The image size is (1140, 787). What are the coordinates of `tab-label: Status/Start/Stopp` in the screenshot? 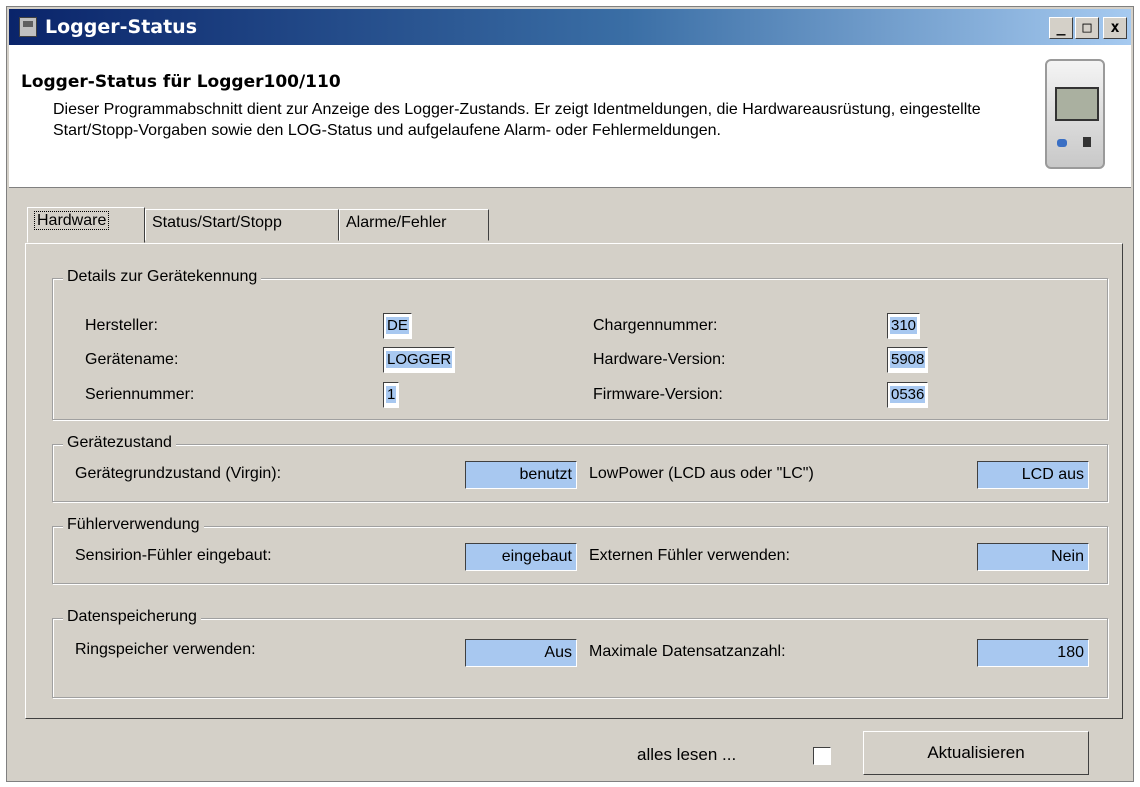 It's located at (217, 222).